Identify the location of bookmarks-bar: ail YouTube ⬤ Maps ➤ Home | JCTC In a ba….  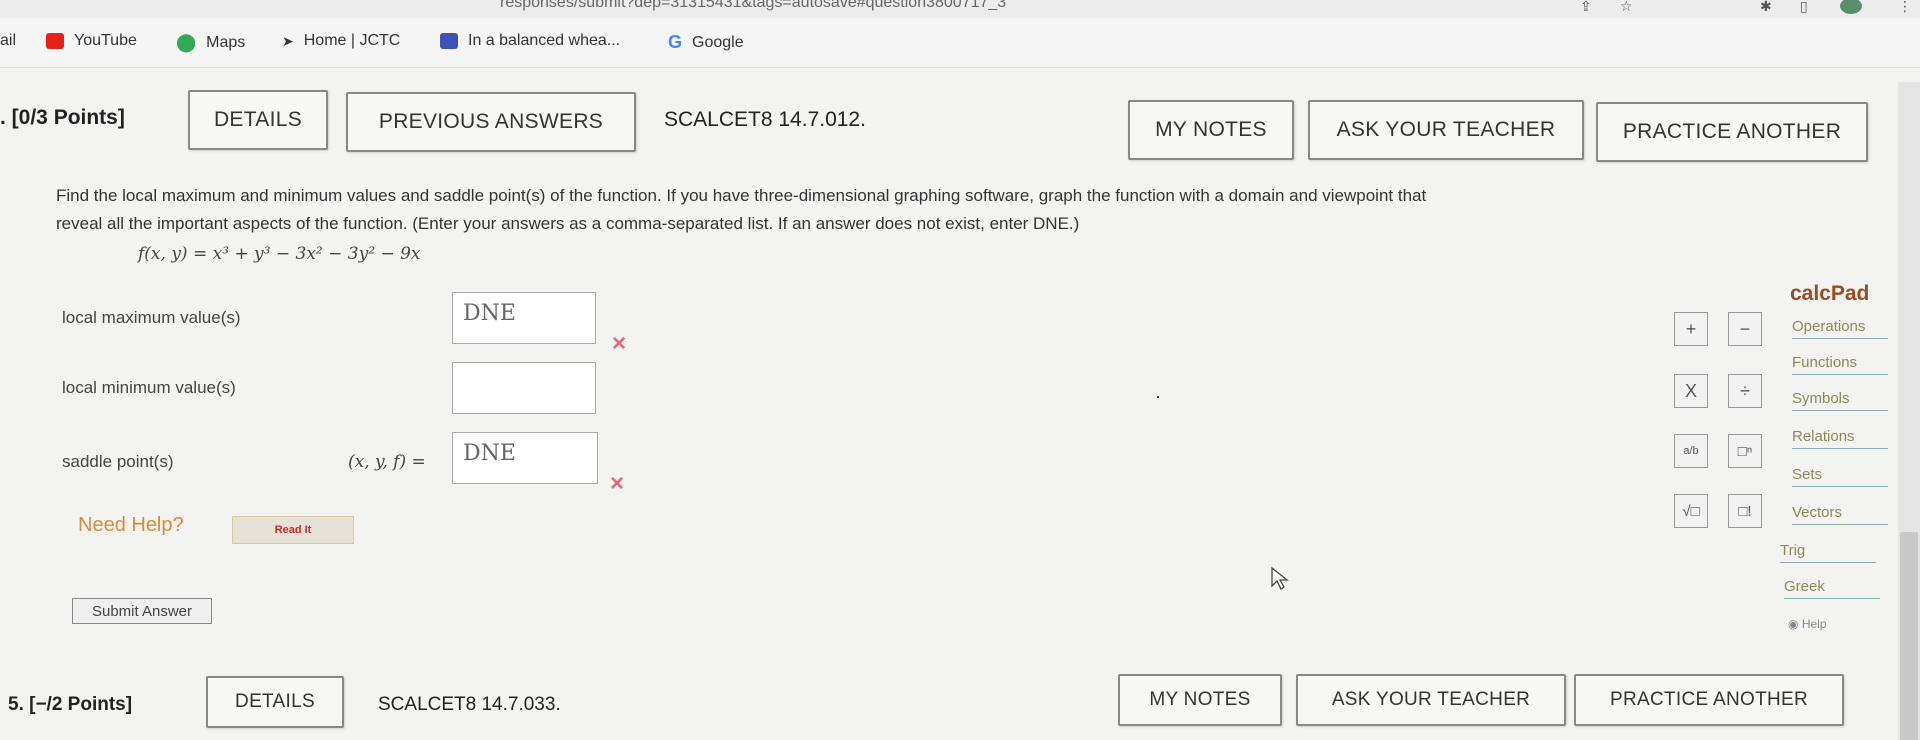
(960, 43).